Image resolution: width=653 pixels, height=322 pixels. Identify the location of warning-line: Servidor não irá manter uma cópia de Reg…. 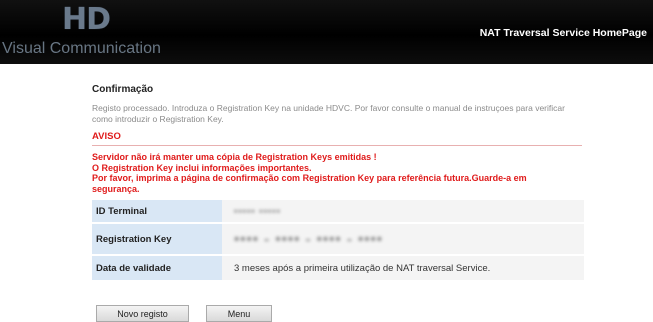
(234, 157).